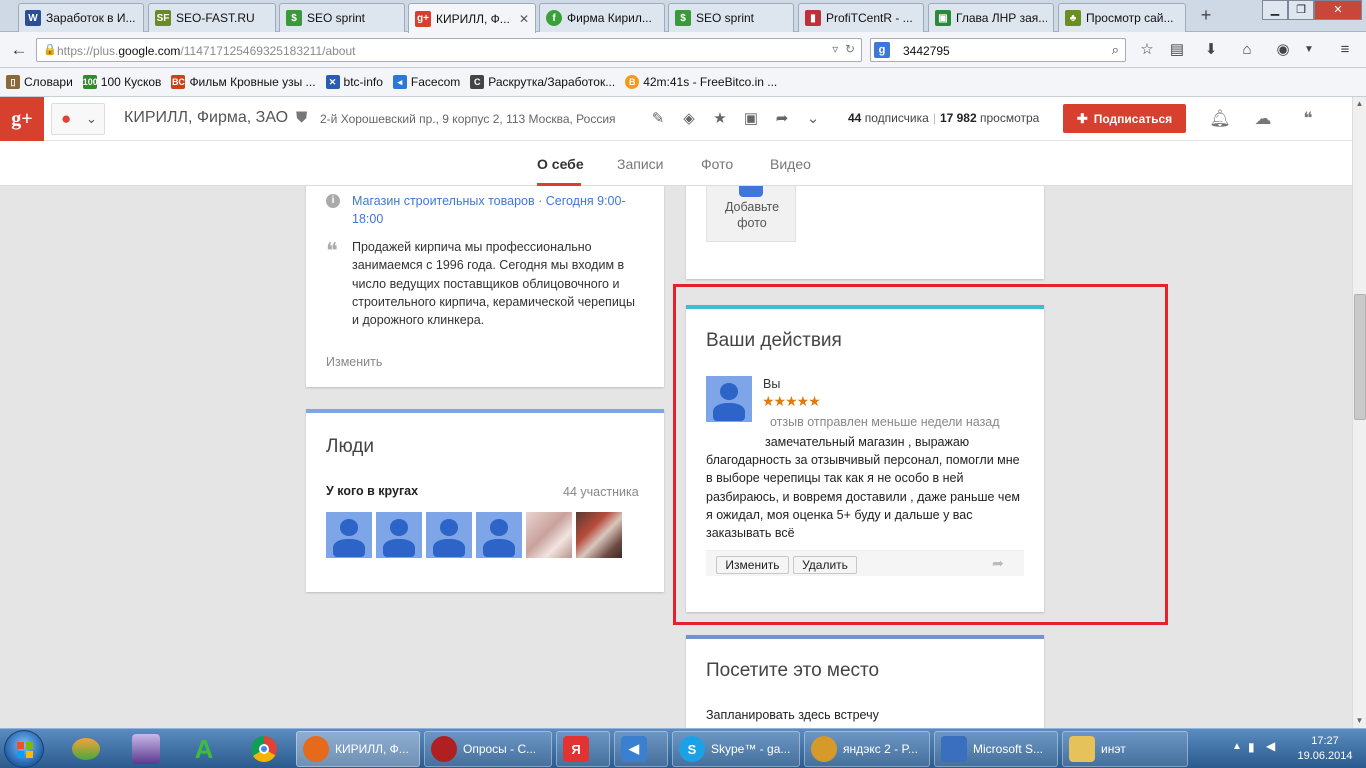 This screenshot has width=1366, height=768. What do you see at coordinates (426, 82) in the screenshot?
I see `bookmark-item: ◂ Facecom` at bounding box center [426, 82].